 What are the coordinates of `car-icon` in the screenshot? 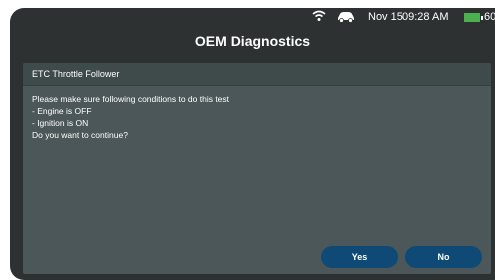 It's located at (346, 18).